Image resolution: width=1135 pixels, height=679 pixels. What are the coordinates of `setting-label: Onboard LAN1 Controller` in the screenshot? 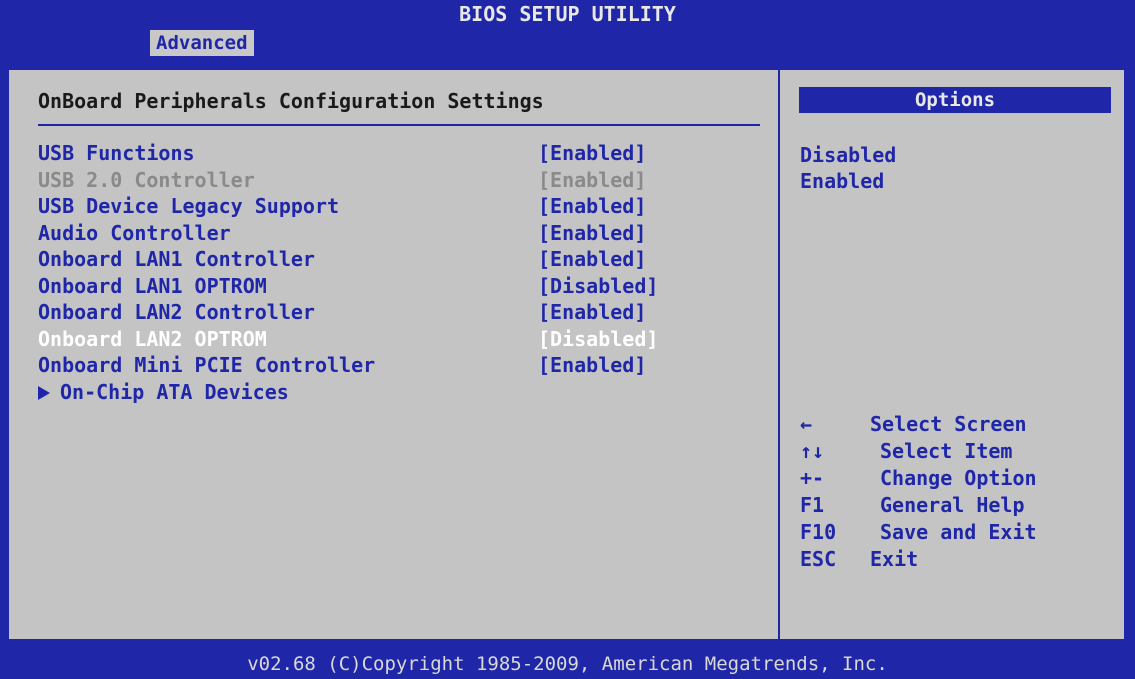 It's located at (176, 259).